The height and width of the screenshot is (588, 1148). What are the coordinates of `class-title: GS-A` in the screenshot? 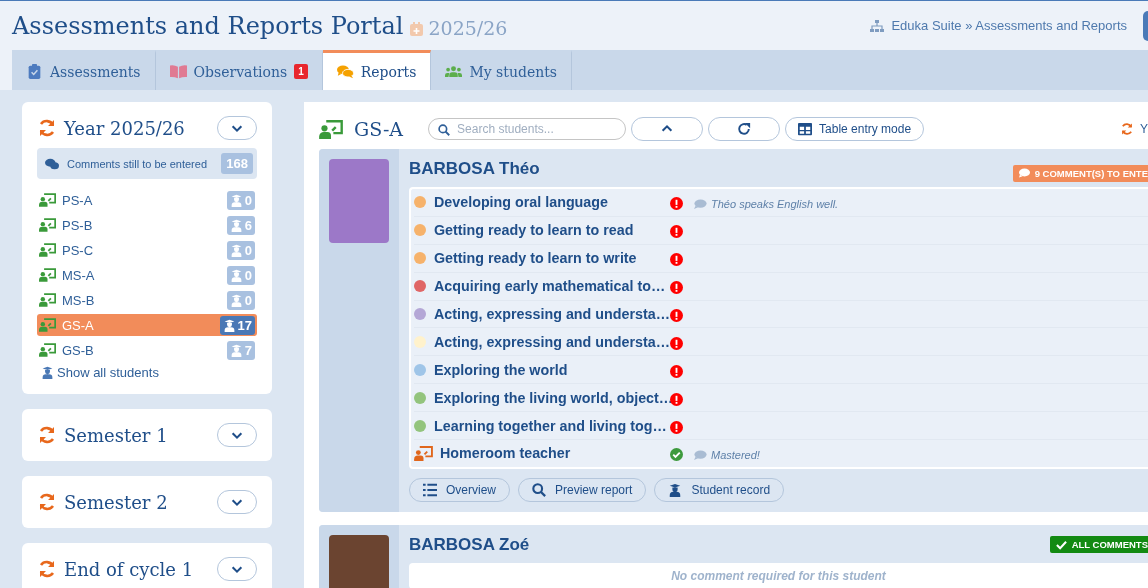 It's located at (379, 129).